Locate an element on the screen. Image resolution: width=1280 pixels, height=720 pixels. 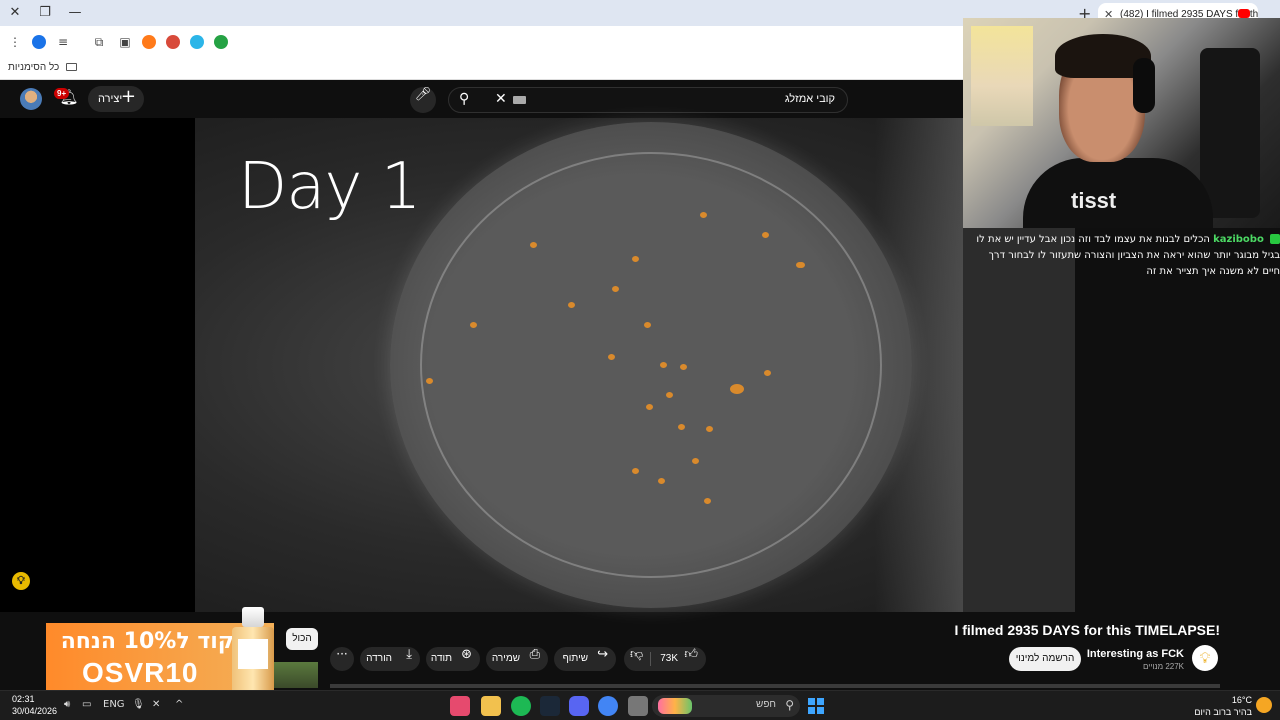
chat-panel is located at coordinates (1019, 420).